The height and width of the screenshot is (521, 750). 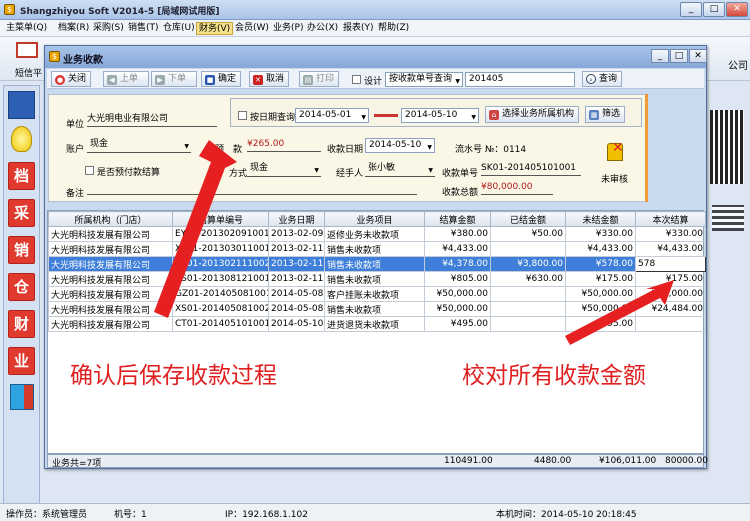 What do you see at coordinates (266, 515) in the screenshot?
I see `status-ip: IP：192.168.1.102` at bounding box center [266, 515].